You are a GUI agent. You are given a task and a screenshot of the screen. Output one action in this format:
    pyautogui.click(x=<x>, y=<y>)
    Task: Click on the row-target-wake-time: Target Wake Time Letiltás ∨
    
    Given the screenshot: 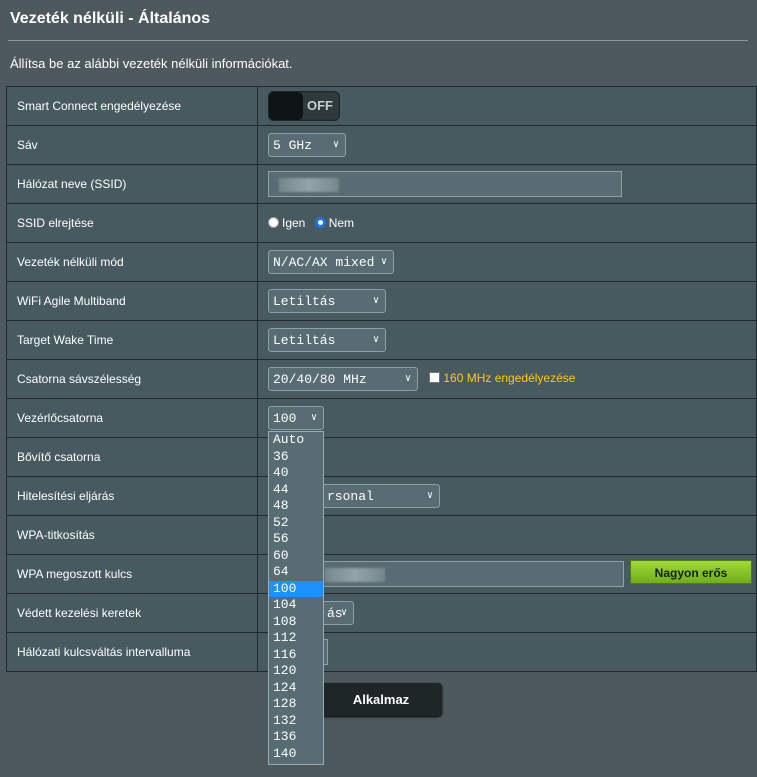 What is the action you would take?
    pyautogui.click(x=381, y=340)
    